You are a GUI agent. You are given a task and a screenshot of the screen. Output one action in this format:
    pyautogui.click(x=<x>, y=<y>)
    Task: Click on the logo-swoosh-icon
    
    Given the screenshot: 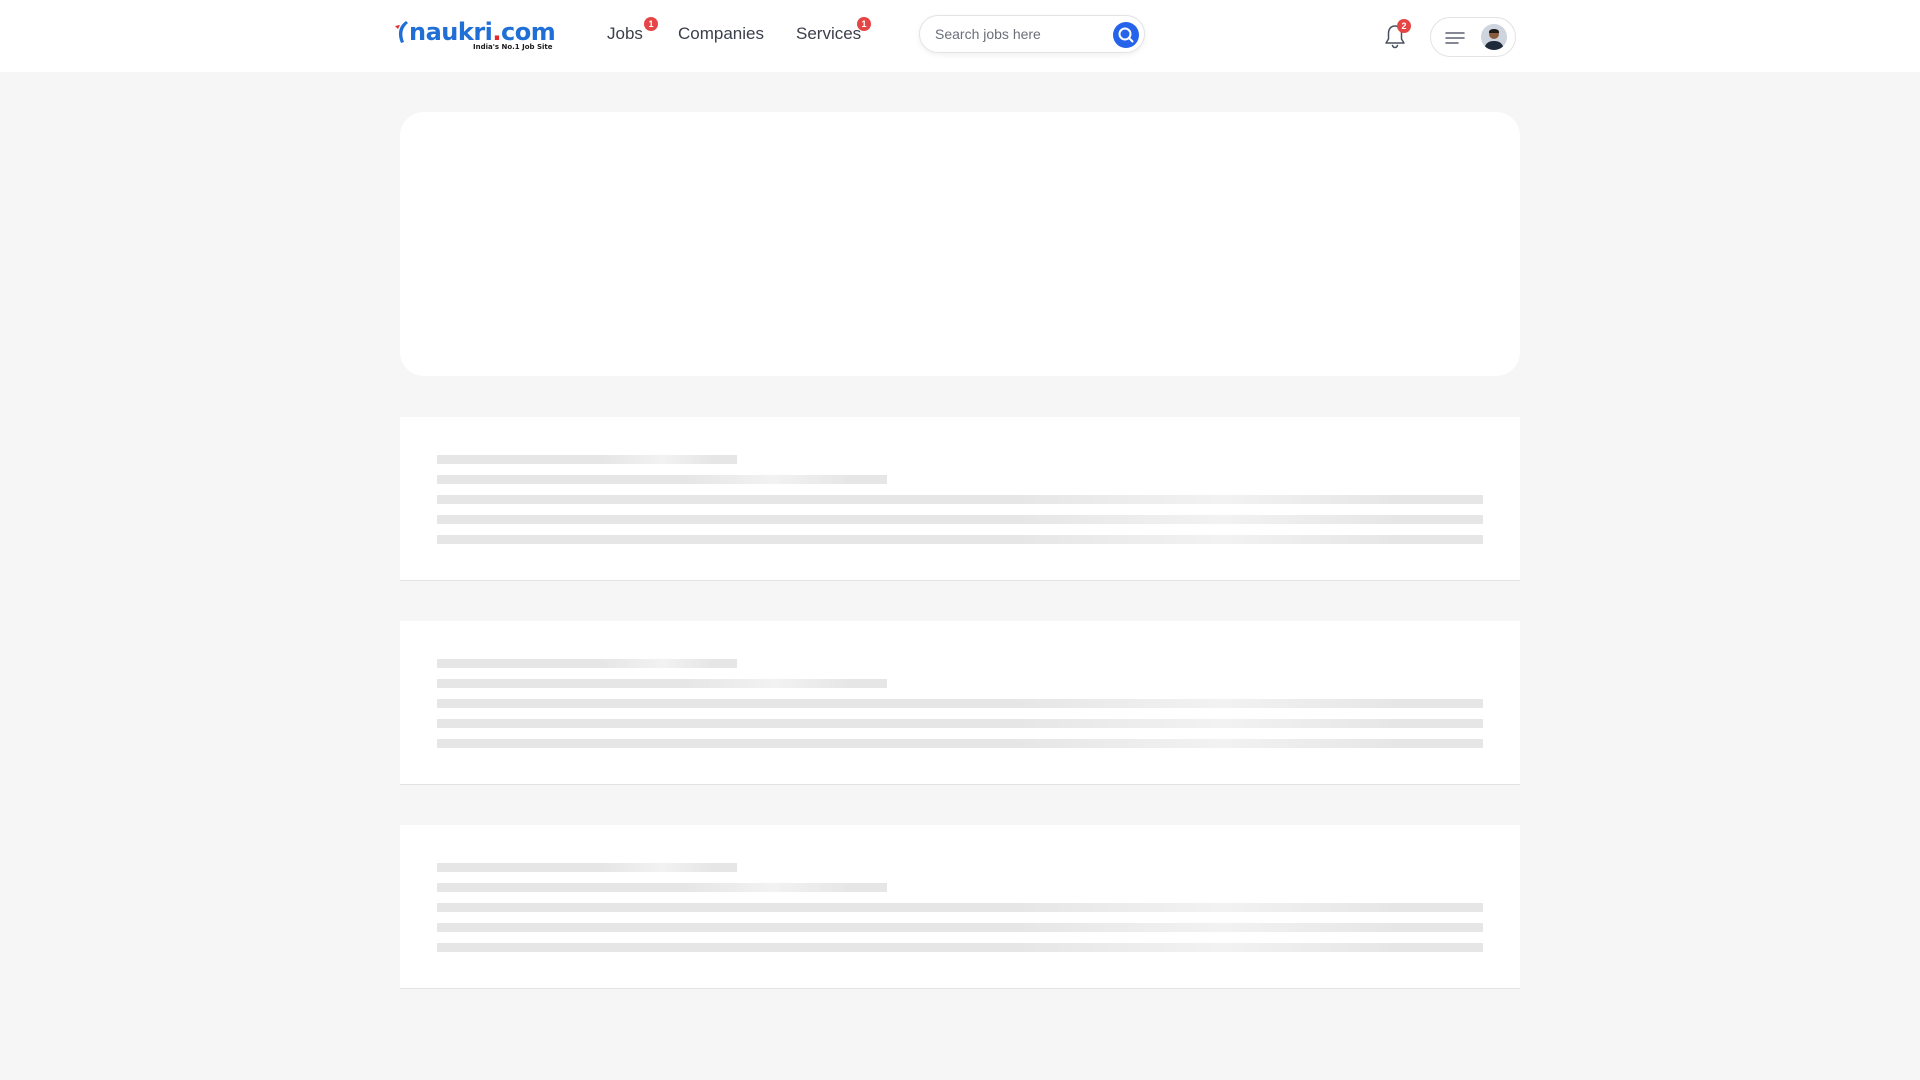 What is the action you would take?
    pyautogui.click(x=401, y=32)
    